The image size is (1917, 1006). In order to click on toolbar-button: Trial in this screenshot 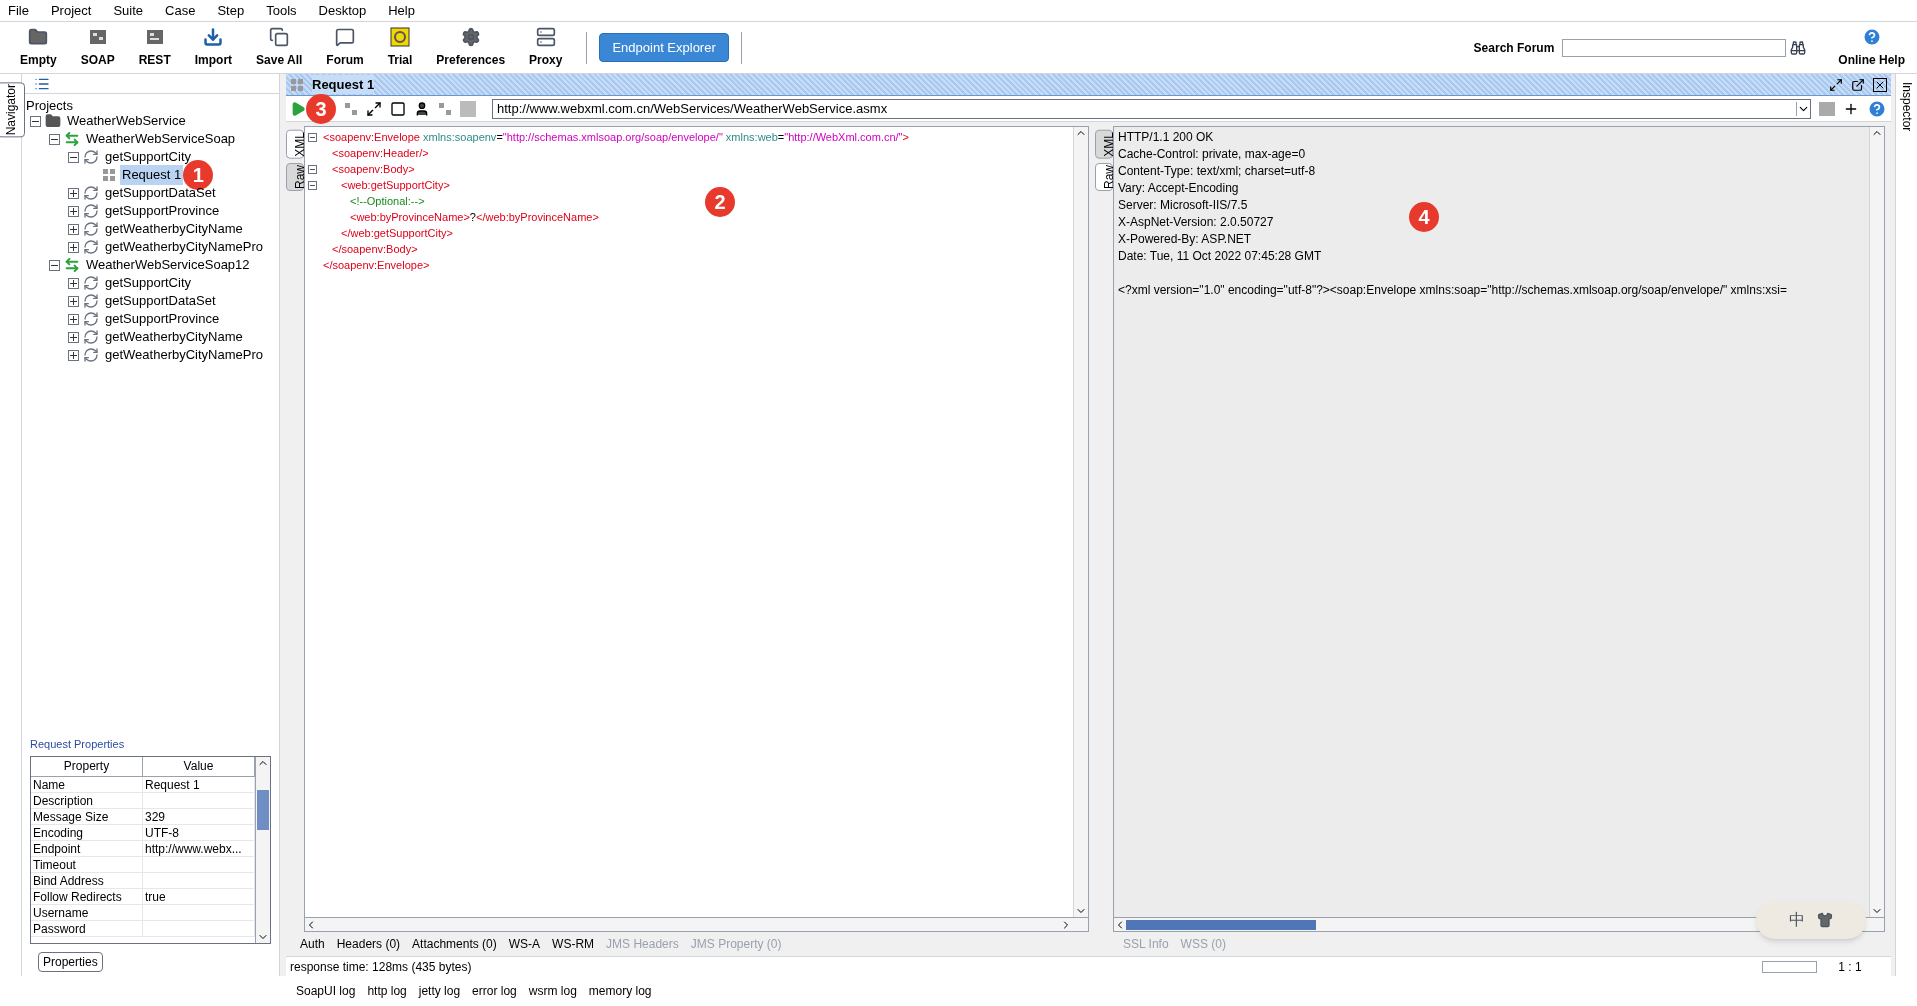, I will do `click(400, 47)`.